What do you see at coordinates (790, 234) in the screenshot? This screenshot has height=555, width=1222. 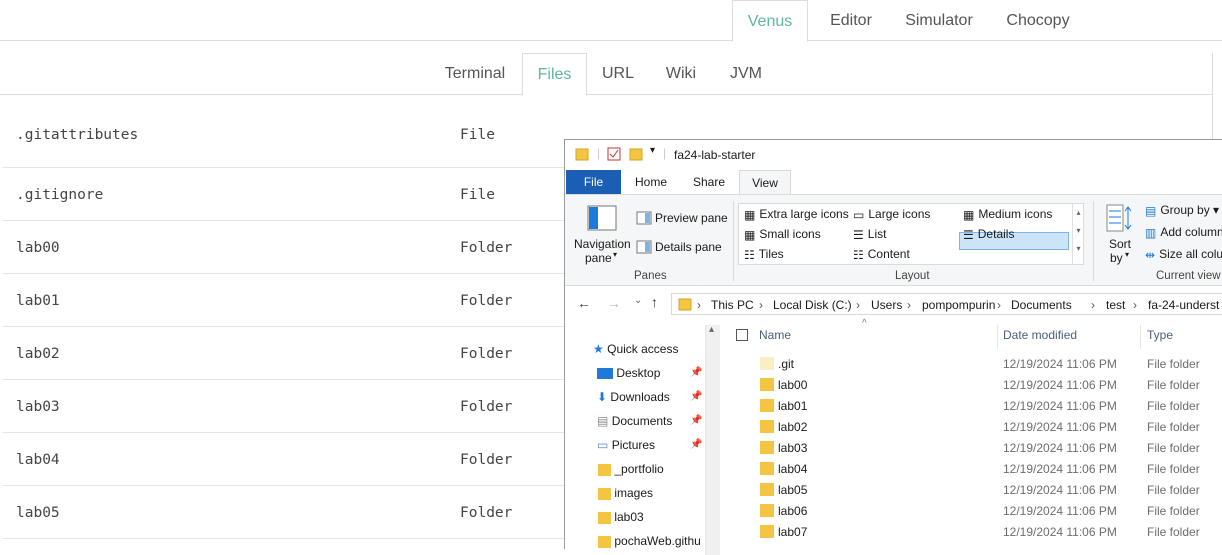 I see `small-icons-label: Small icons` at bounding box center [790, 234].